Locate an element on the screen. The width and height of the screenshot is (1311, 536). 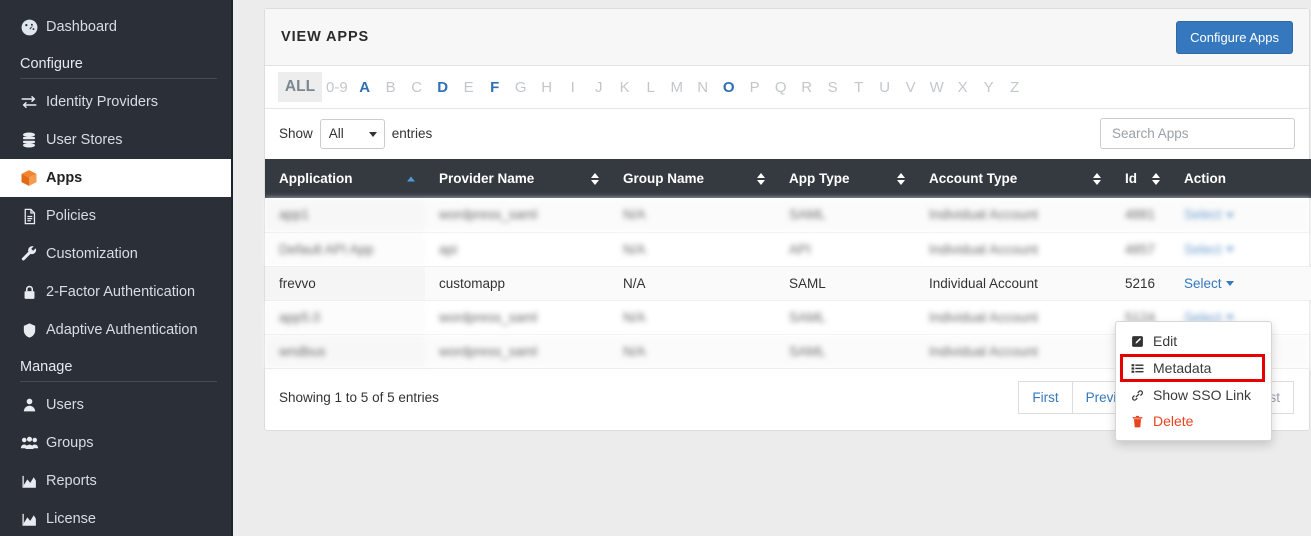
pagination-first: First is located at coordinates (1045, 397).